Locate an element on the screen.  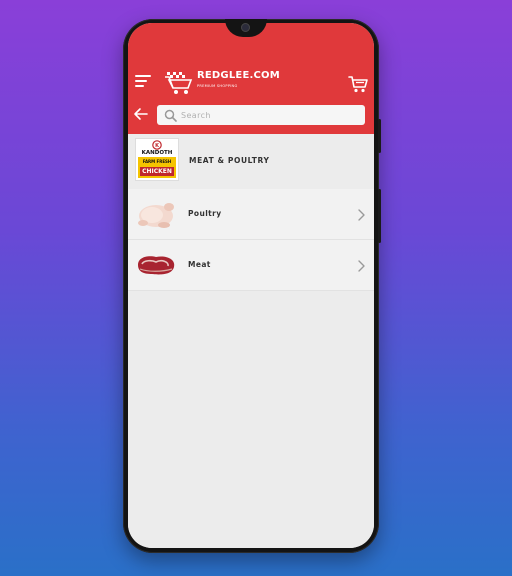
brand-line-2: FARM FRESH is located at coordinates (157, 161).